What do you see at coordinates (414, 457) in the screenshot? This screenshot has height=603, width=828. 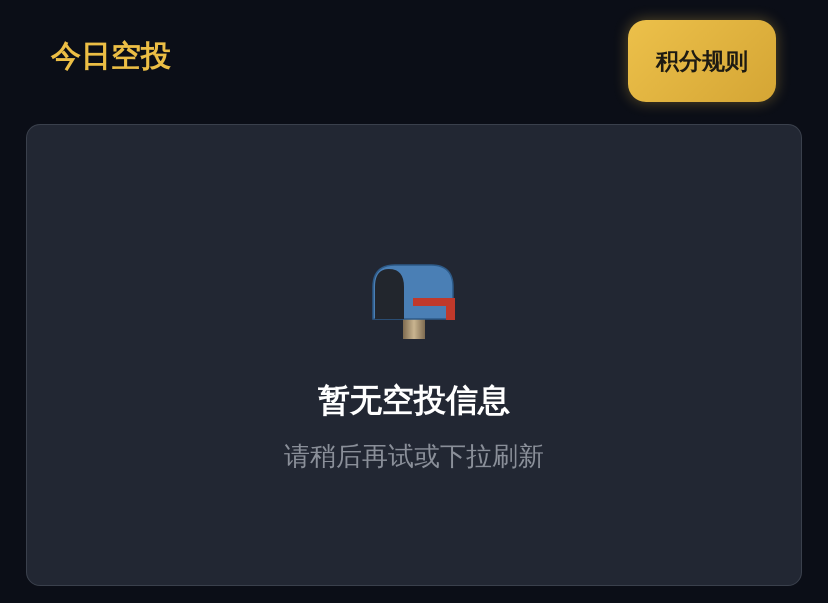 I see `empty-hint: 请稍后再试或下拉刷新` at bounding box center [414, 457].